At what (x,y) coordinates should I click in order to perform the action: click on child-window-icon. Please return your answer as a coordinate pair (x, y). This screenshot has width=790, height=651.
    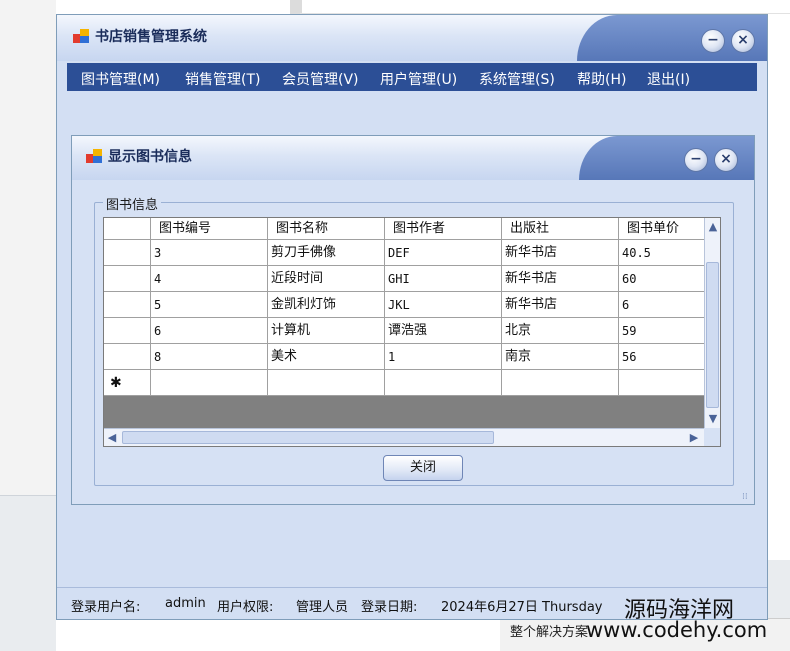
    Looking at the image, I should click on (94, 156).